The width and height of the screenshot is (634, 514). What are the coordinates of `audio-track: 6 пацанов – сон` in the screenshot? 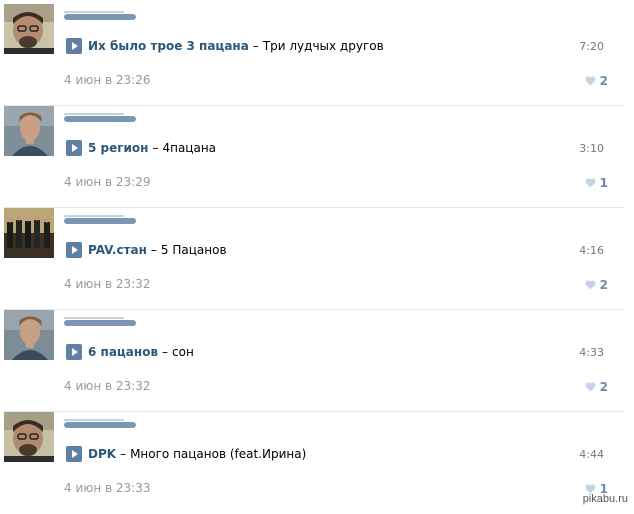 It's located at (130, 352).